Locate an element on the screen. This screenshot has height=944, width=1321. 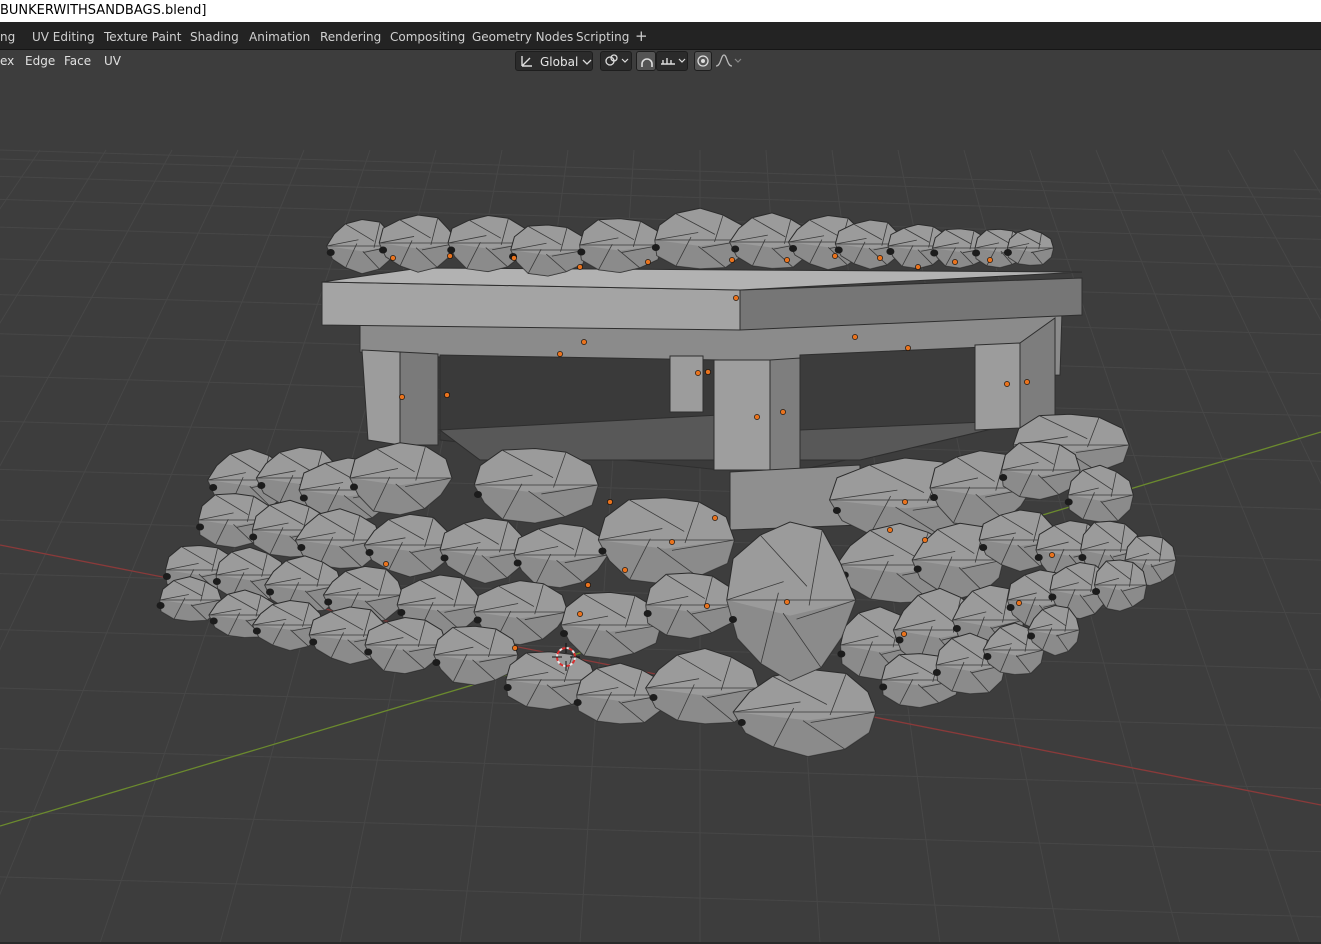
window-title: BUNKERWITHSANDBAGS.blend] is located at coordinates (103, 10).